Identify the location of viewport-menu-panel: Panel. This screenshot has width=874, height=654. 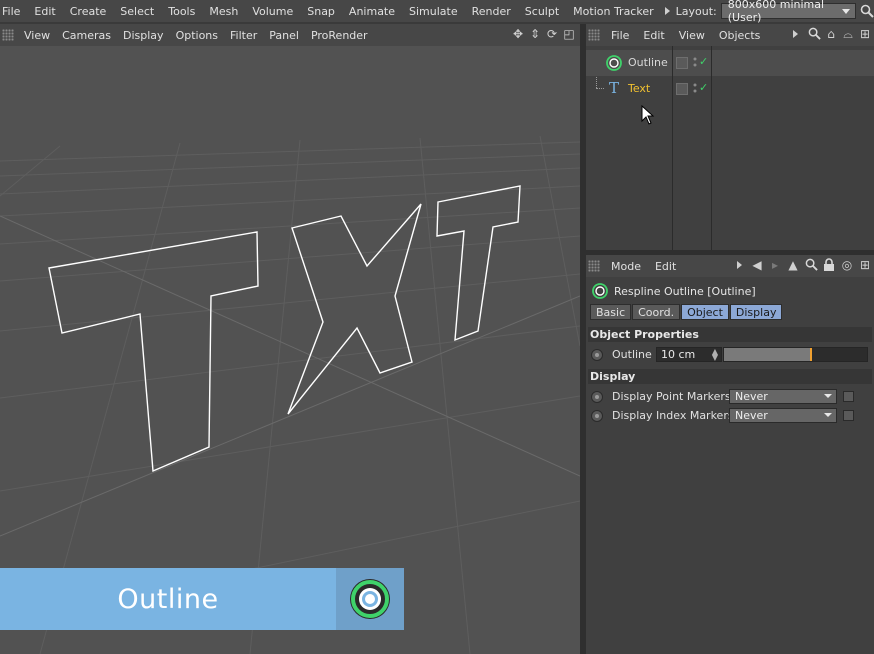
(284, 35).